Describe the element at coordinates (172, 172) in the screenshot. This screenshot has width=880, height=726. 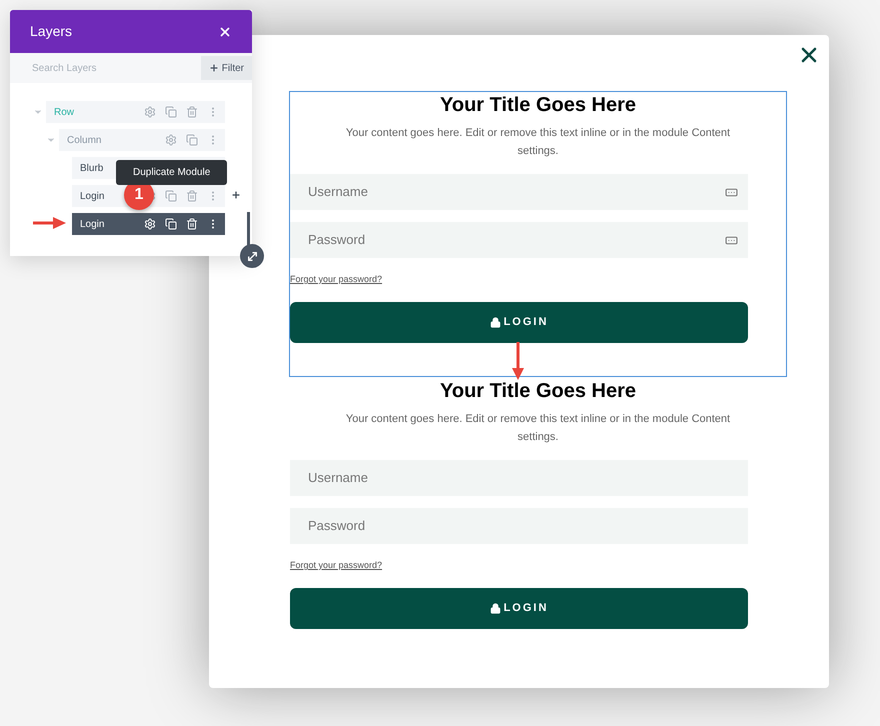
I see `tooltip: Duplicate Module` at that location.